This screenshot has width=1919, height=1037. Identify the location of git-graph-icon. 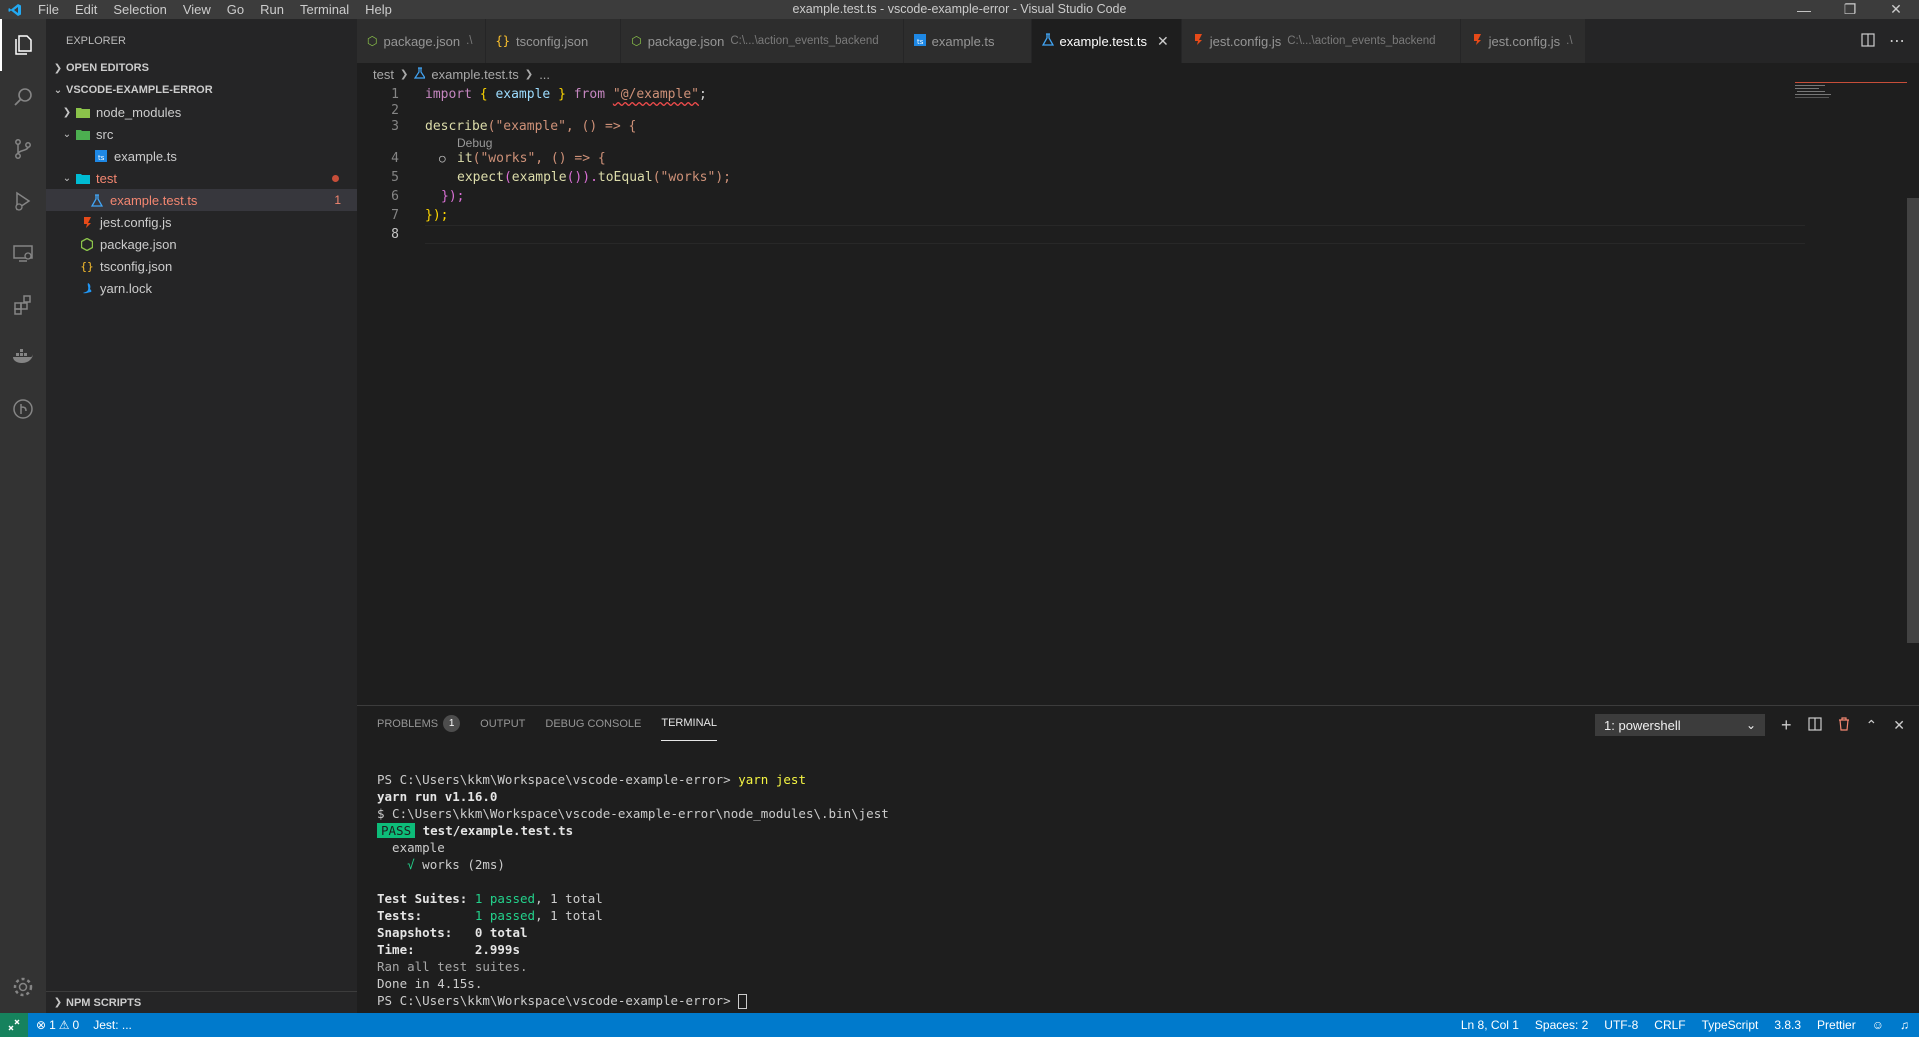
(23, 409).